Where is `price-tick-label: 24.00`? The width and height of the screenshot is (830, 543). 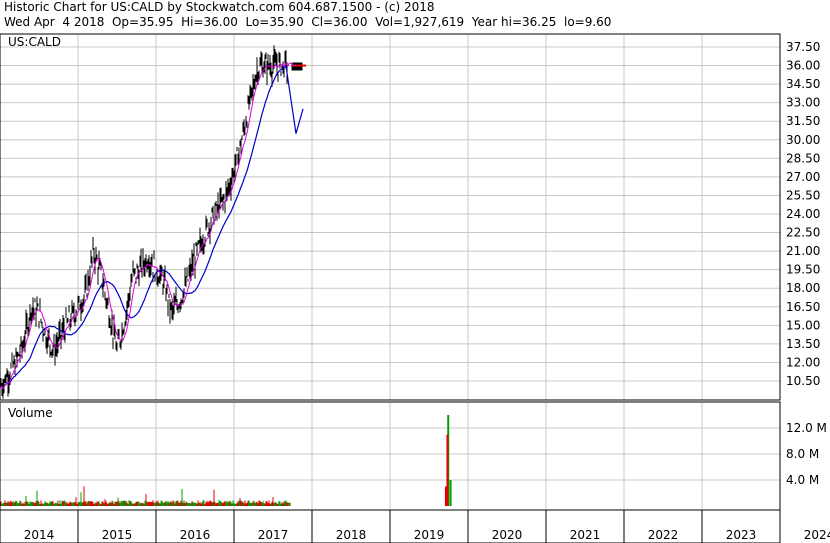 price-tick-label: 24.00 is located at coordinates (803, 214).